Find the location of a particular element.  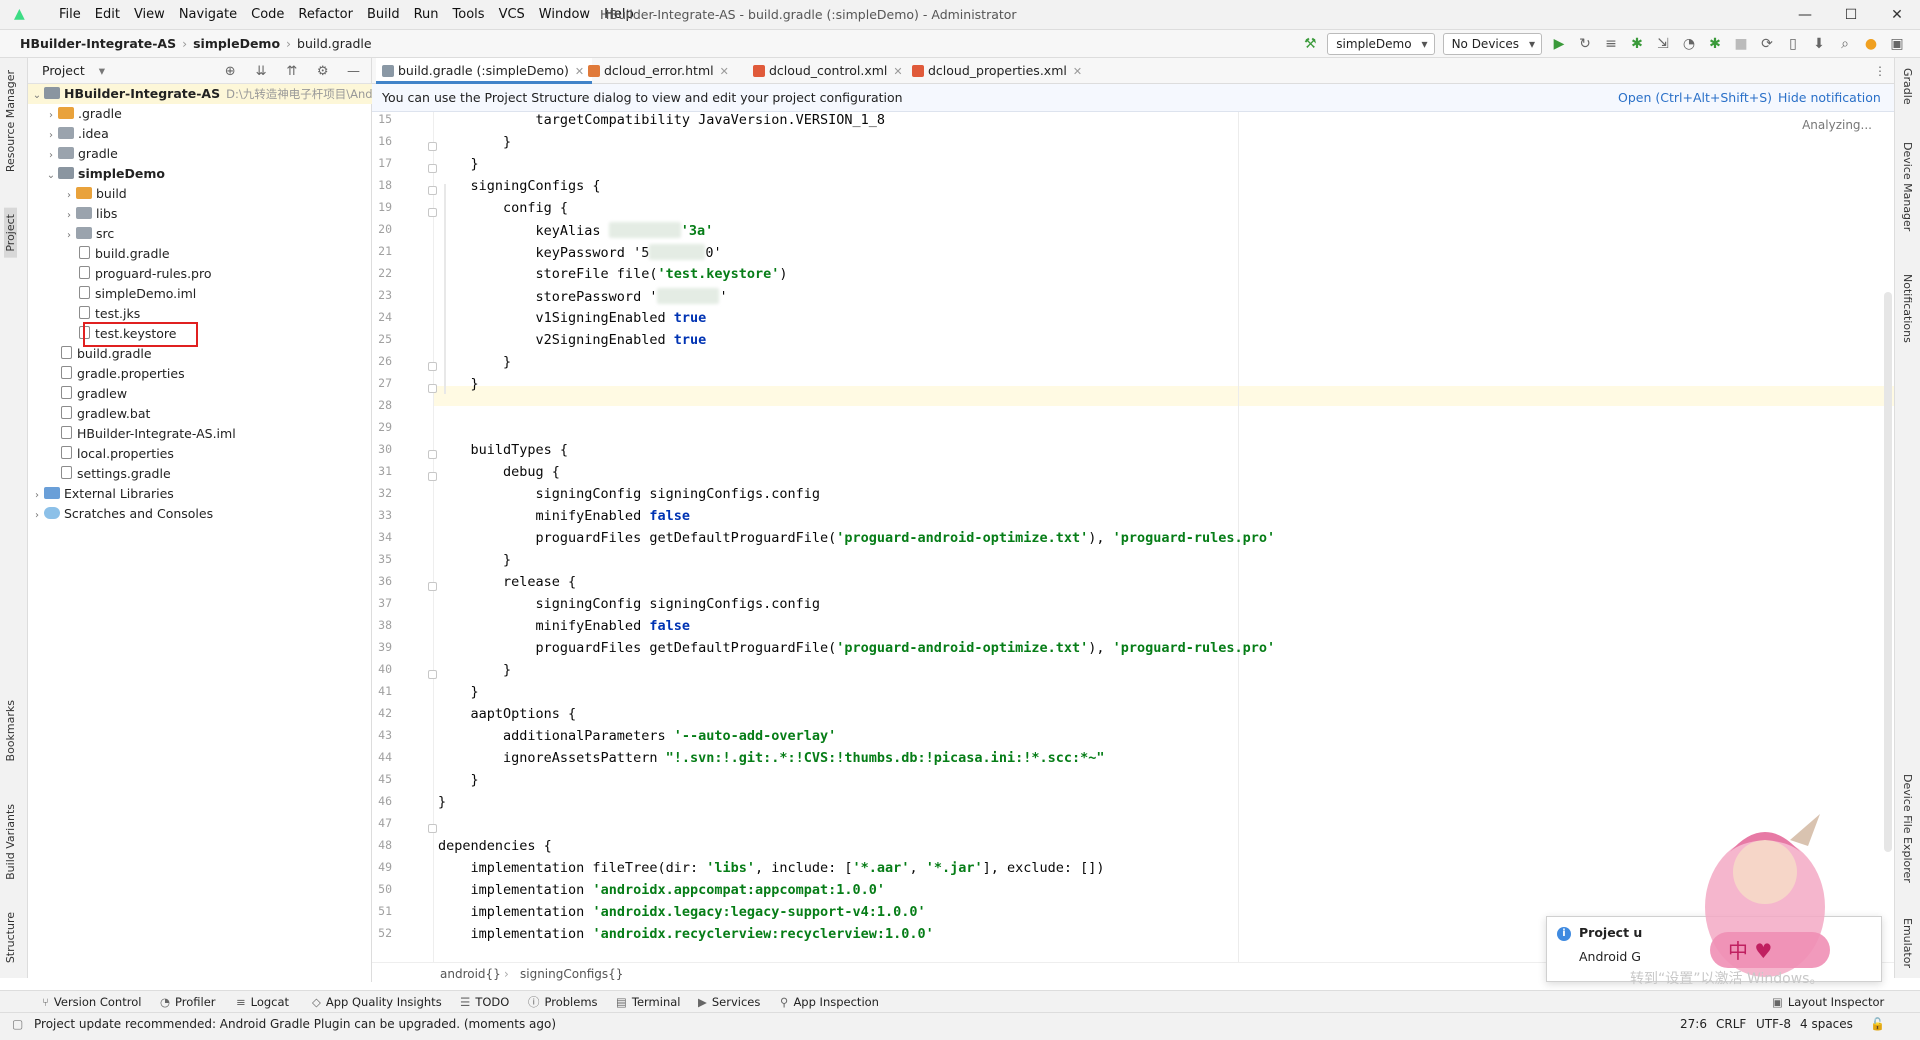

tool-layout-inspector: ▣ Layout Inspector is located at coordinates (1828, 1002).